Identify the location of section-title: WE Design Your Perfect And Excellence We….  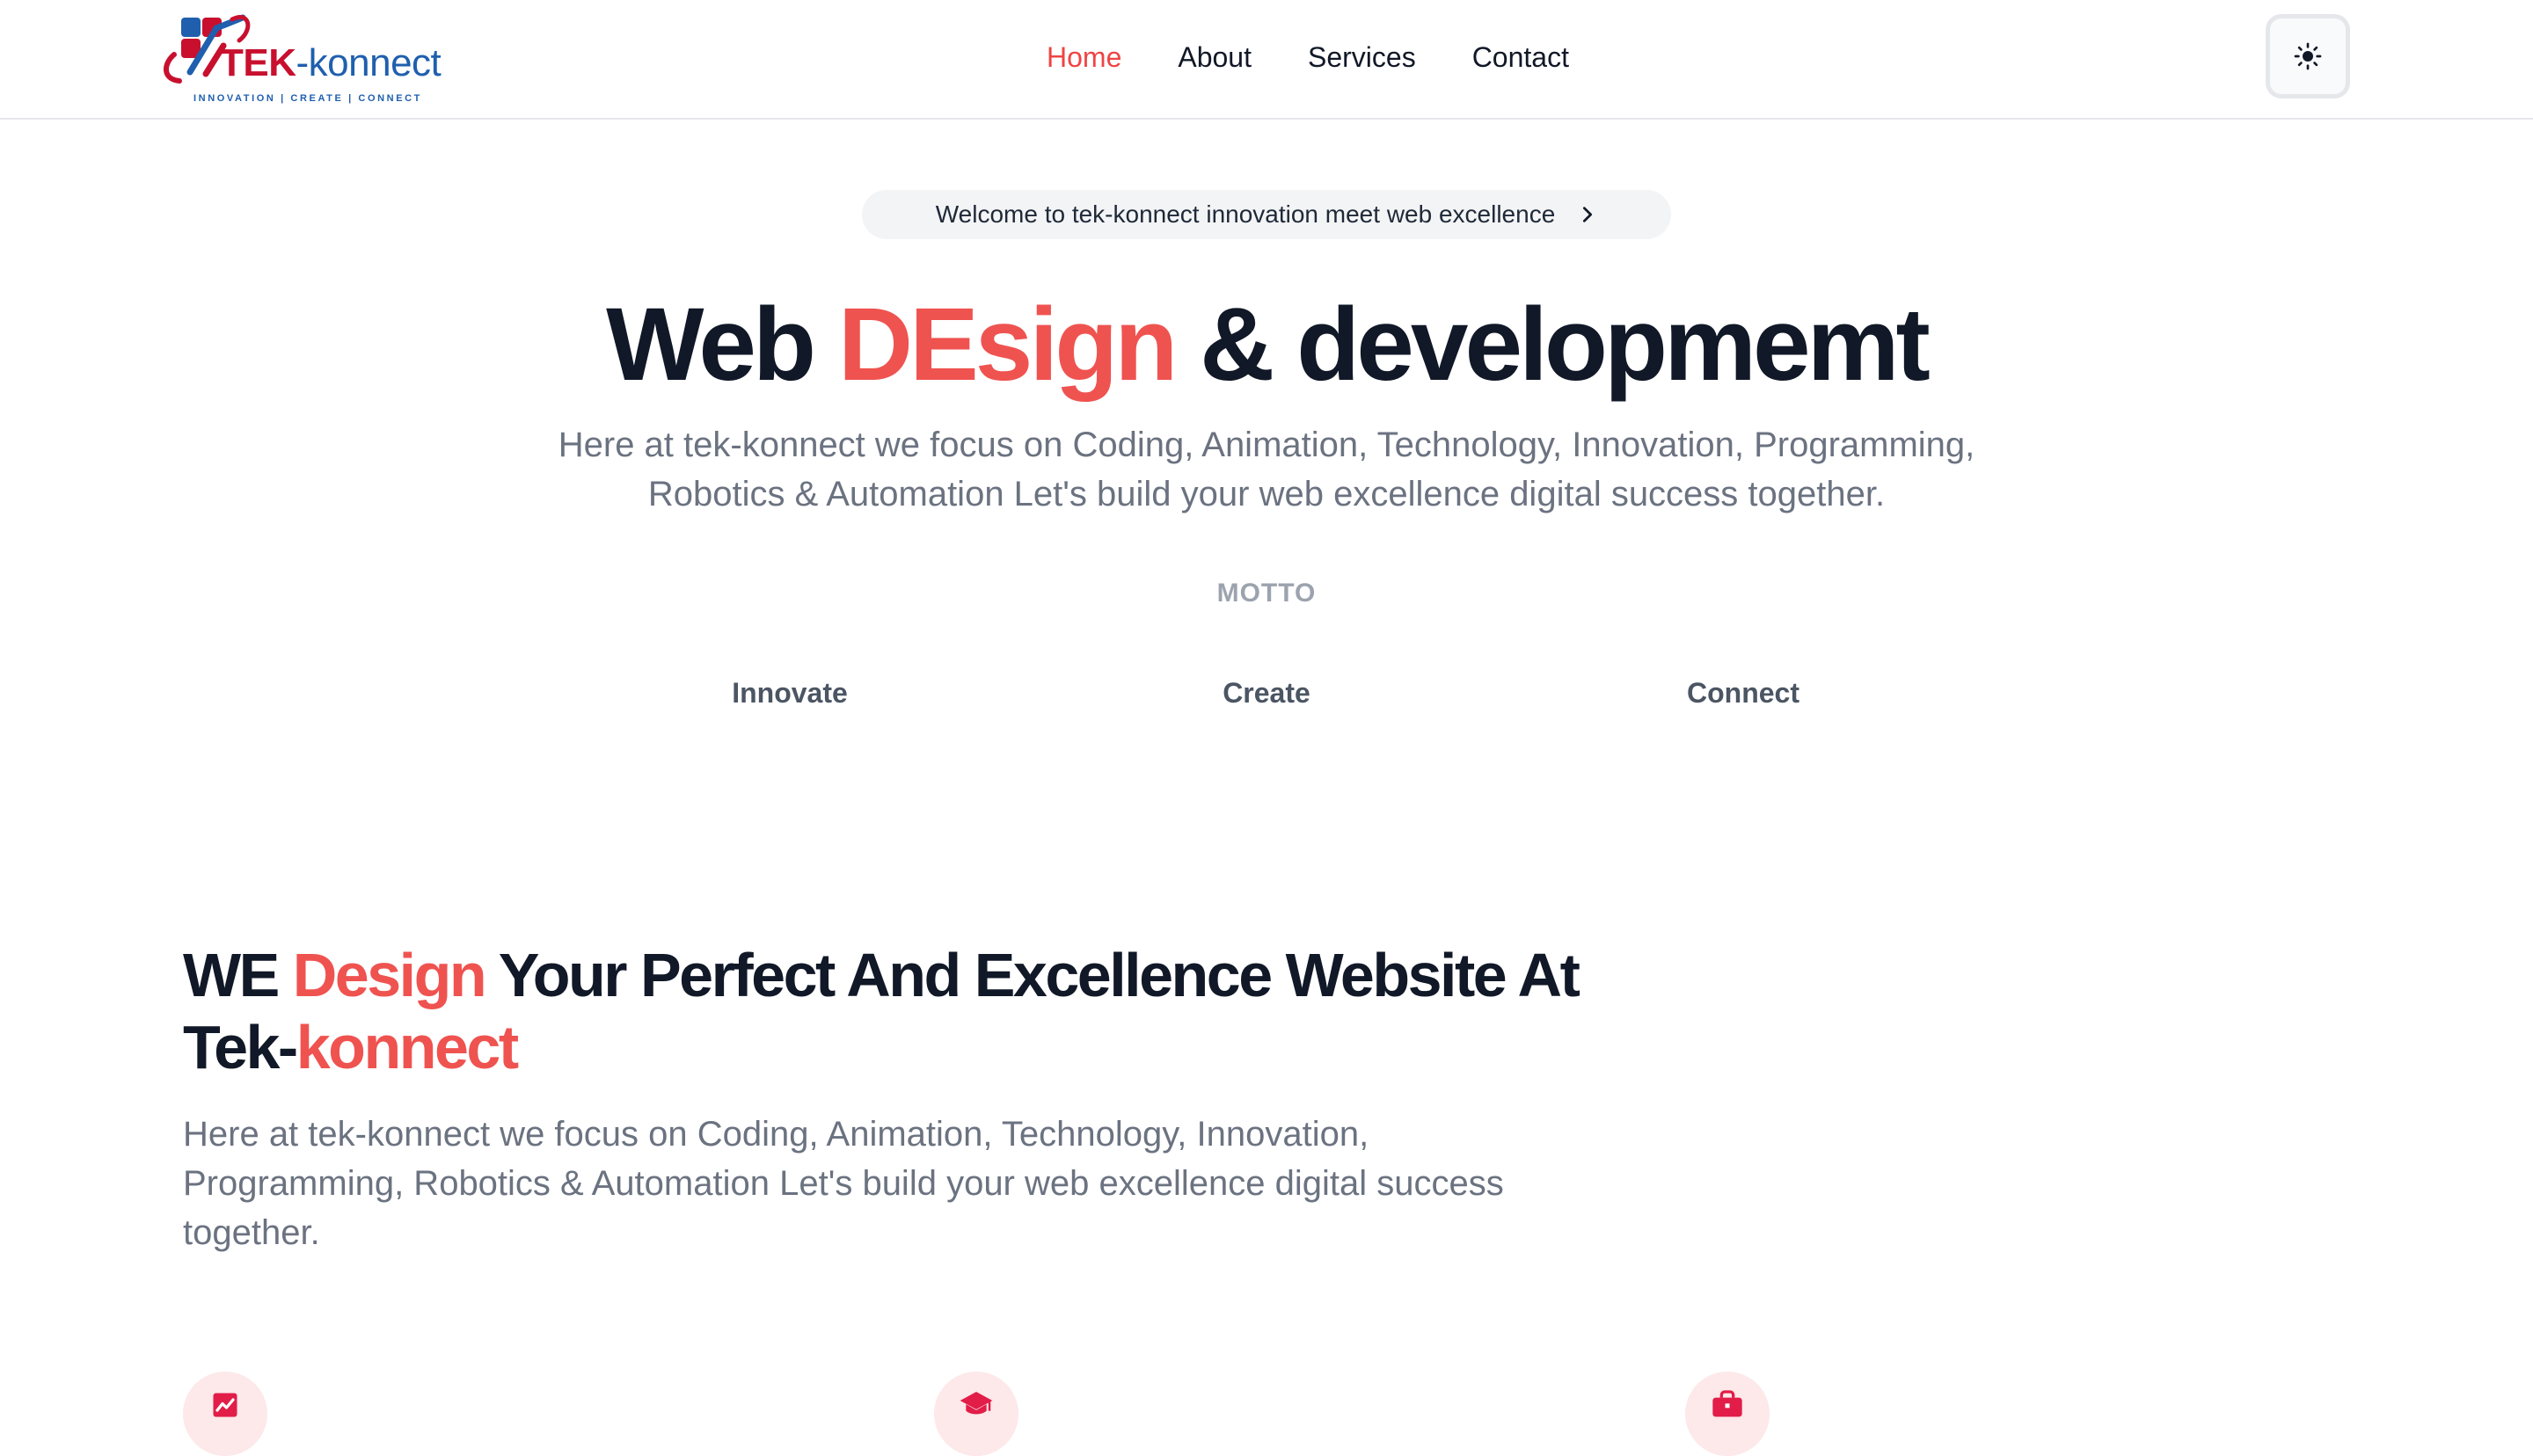
(886, 1011).